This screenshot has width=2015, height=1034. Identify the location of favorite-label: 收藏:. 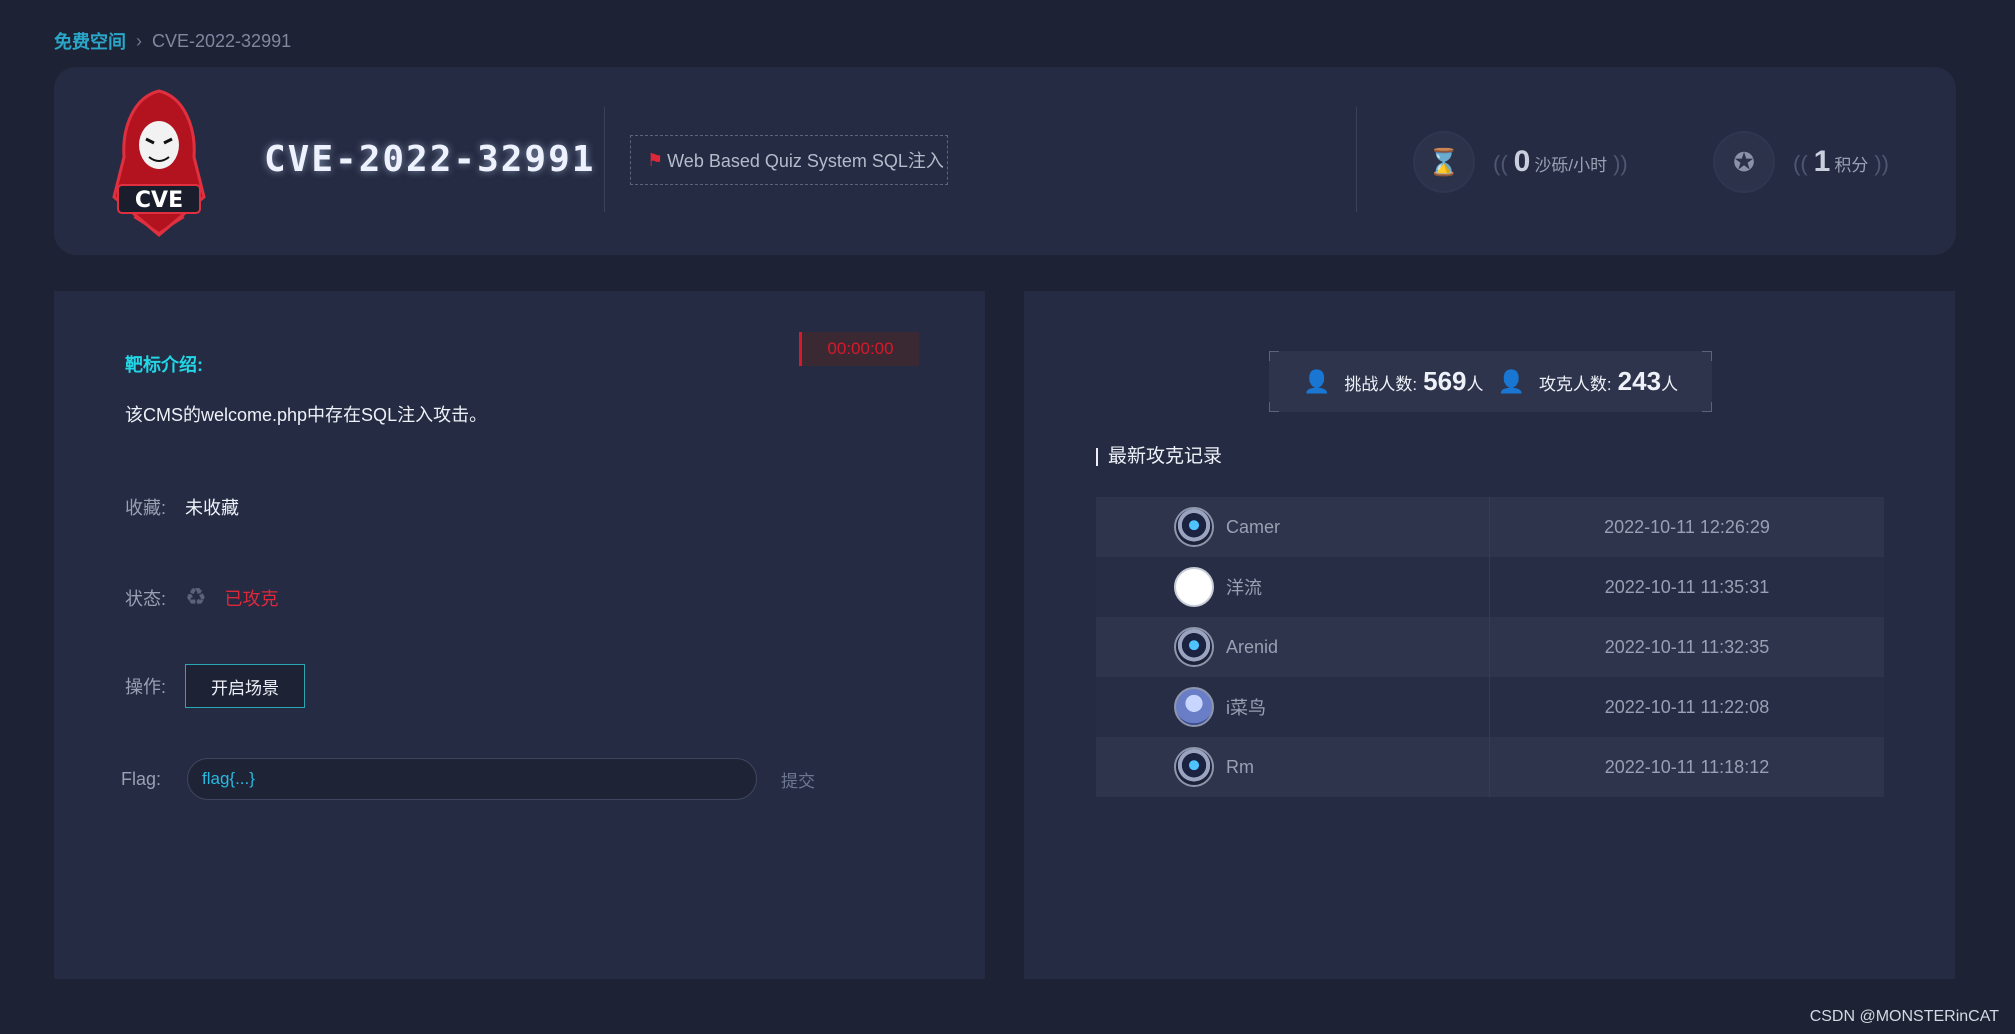
(146, 508).